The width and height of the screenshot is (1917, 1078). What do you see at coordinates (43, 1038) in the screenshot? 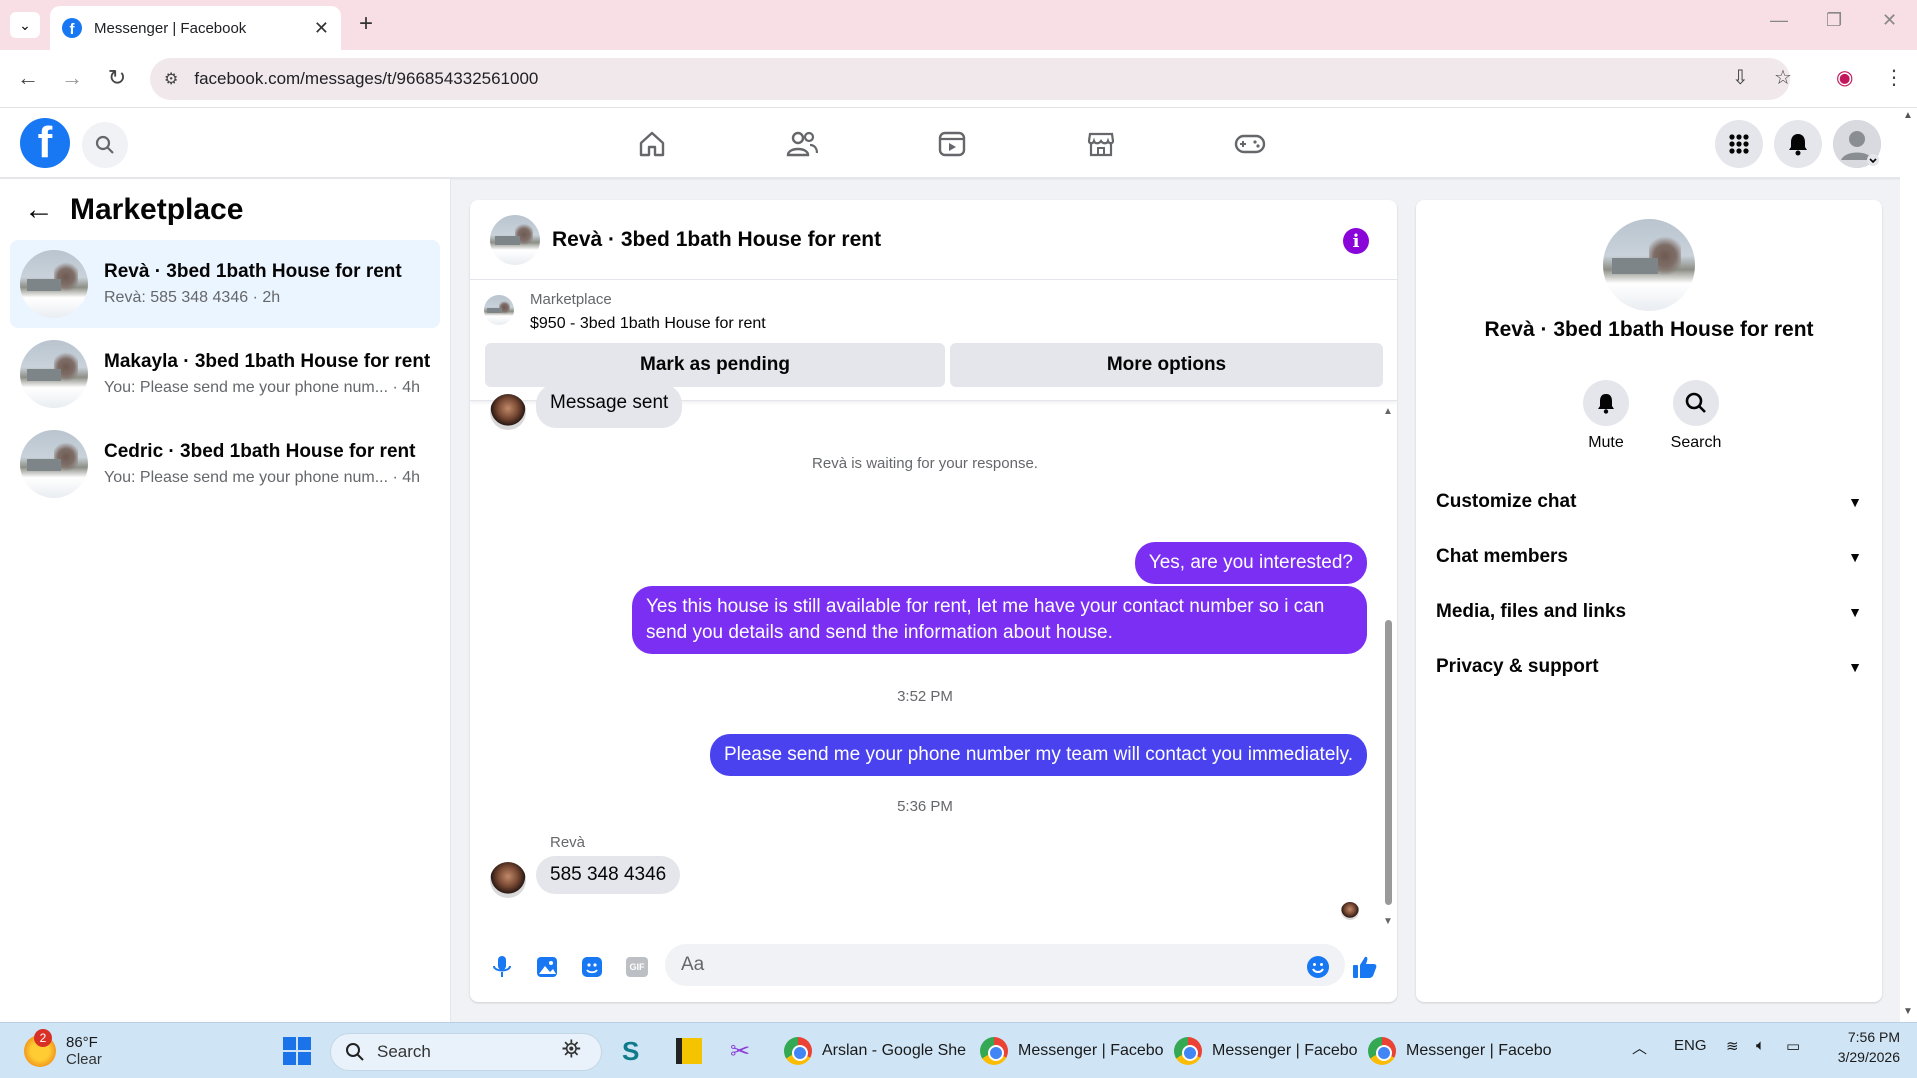
I see `weather-badge: 2` at bounding box center [43, 1038].